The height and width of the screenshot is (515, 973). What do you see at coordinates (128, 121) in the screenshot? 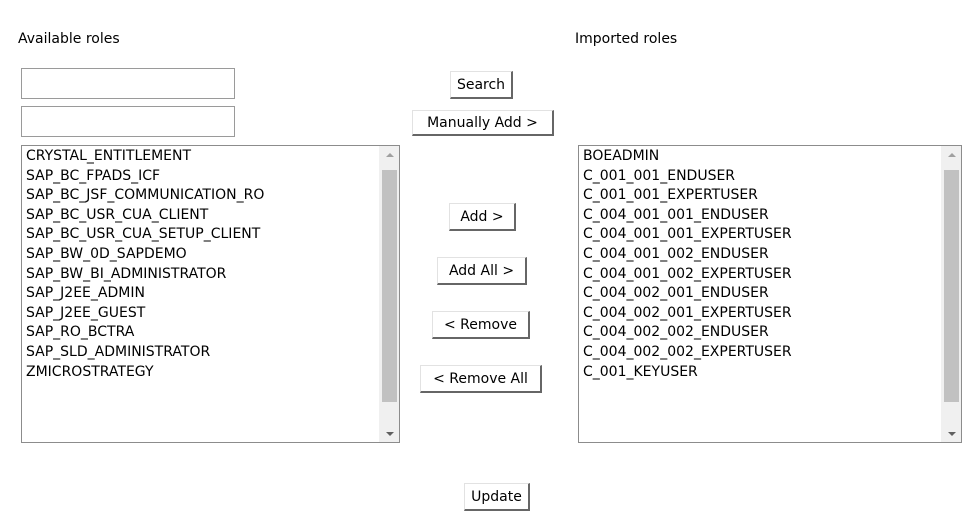
I see `manual-role-input` at bounding box center [128, 121].